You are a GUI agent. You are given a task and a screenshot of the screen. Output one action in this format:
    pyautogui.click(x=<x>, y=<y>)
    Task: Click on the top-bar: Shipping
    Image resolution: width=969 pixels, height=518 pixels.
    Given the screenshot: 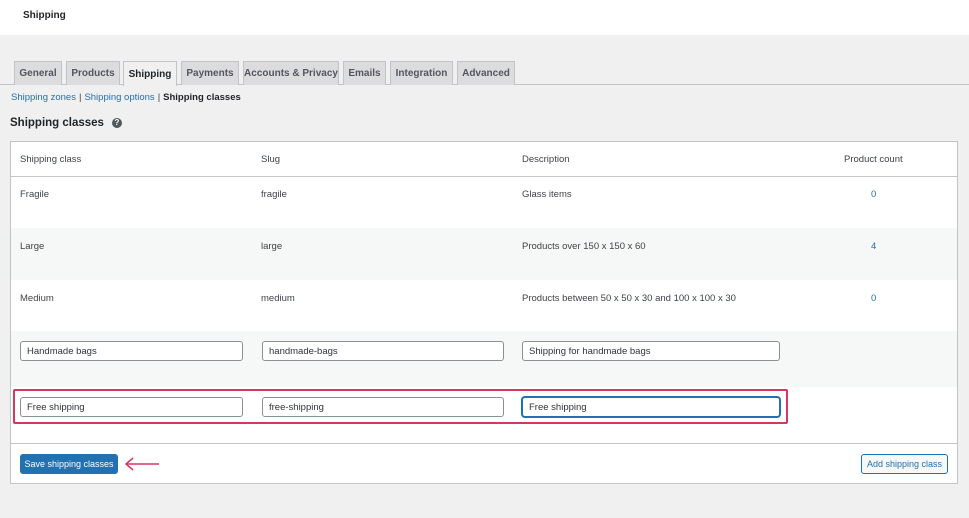 What is the action you would take?
    pyautogui.click(x=484, y=17)
    